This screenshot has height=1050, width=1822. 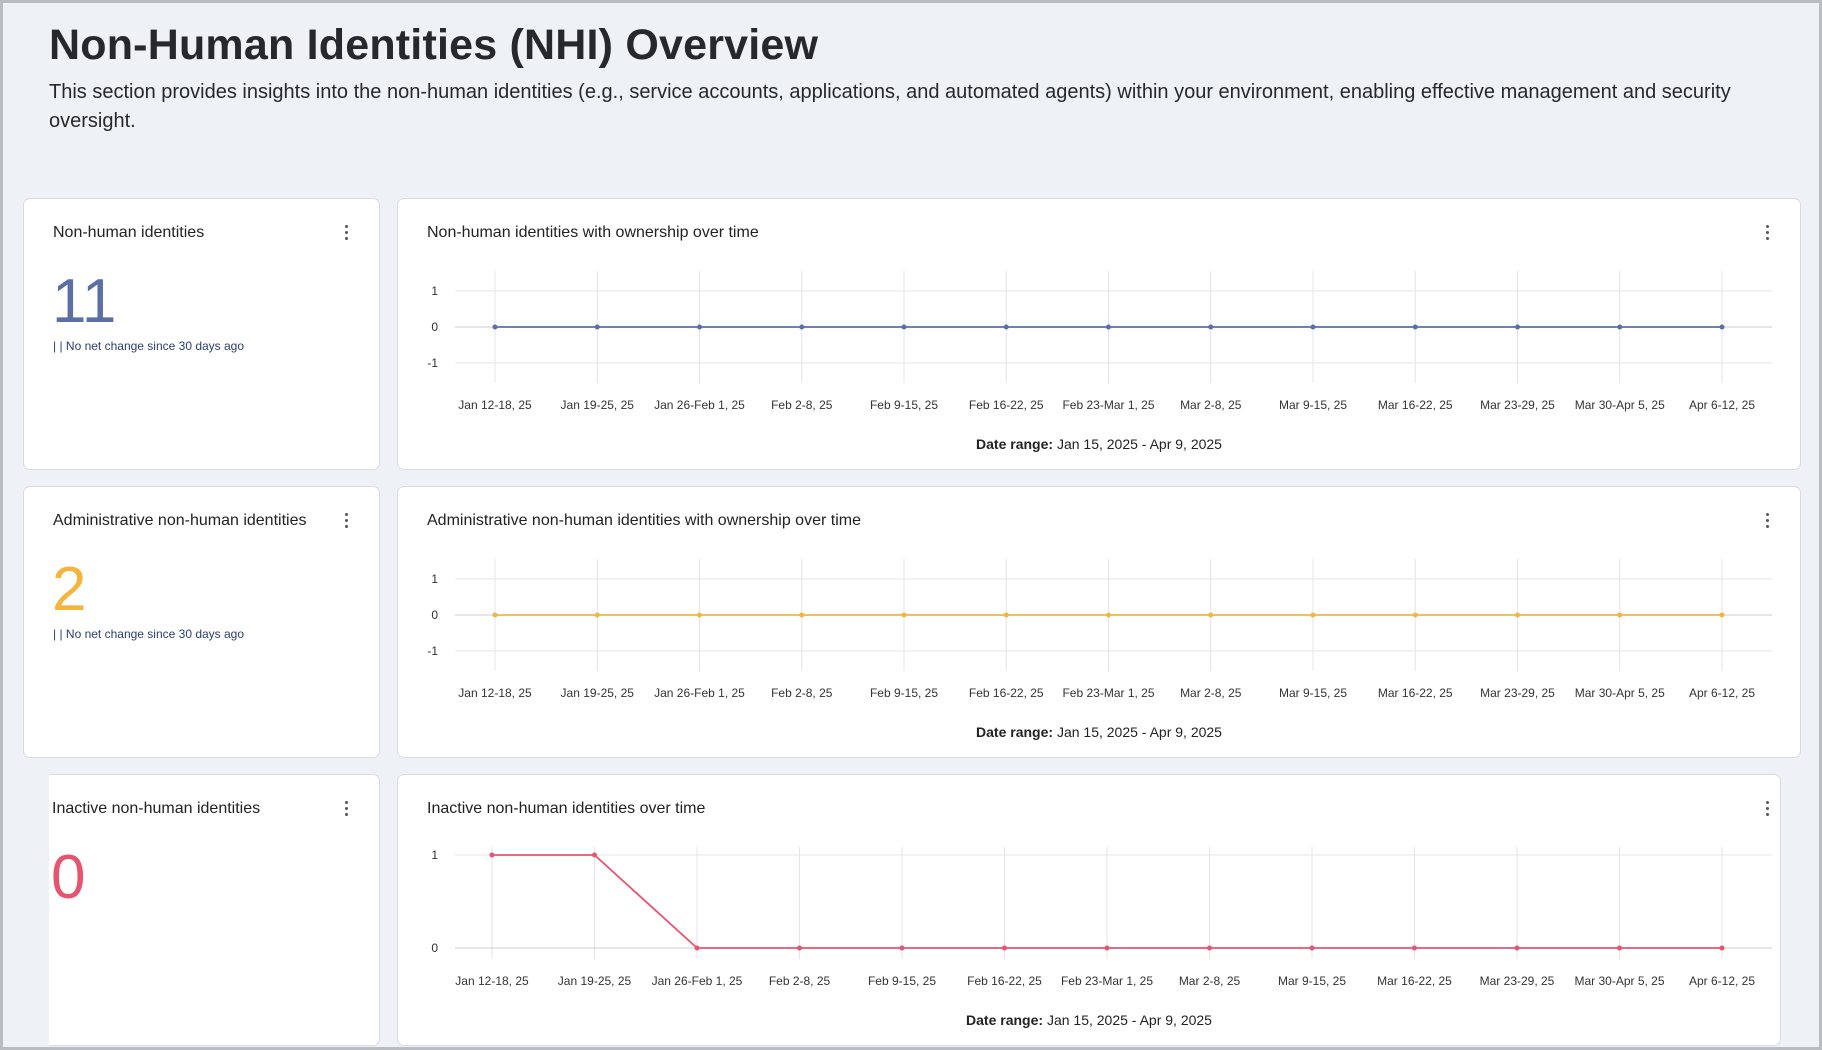 What do you see at coordinates (1210, 981) in the screenshot?
I see `x-tick-label: Mar 2-8, 25` at bounding box center [1210, 981].